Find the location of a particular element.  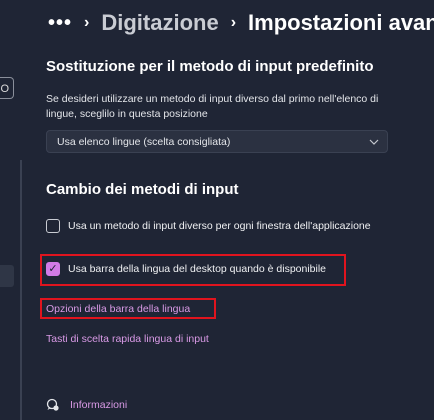

input-hotkeys-link: Tasti di scelta rapida lingua di input is located at coordinates (127, 339).